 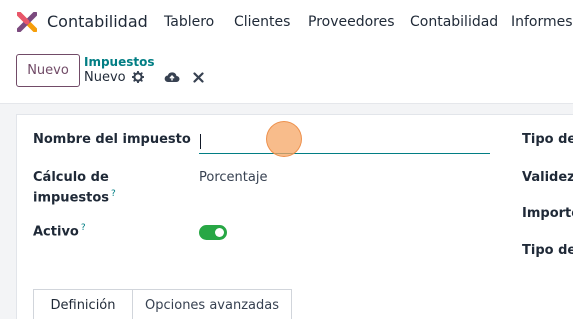 What do you see at coordinates (454, 22) in the screenshot?
I see `nav-item-contabilidad: Contabilidad` at bounding box center [454, 22].